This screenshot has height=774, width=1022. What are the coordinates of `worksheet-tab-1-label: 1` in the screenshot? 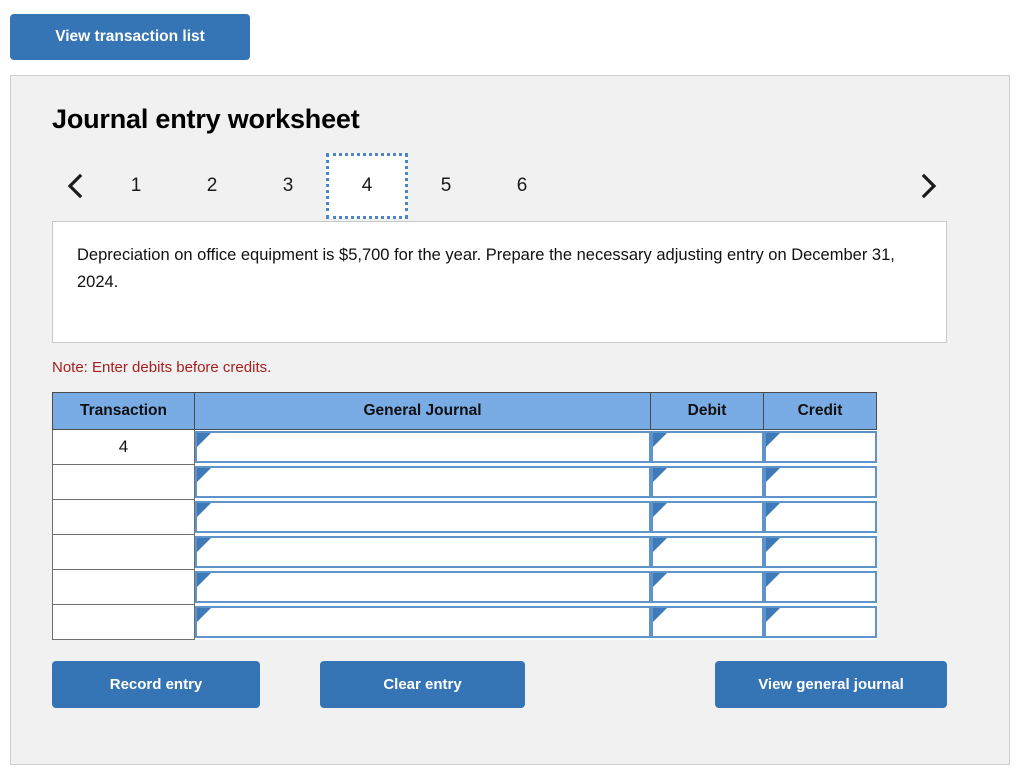 It's located at (136, 185).